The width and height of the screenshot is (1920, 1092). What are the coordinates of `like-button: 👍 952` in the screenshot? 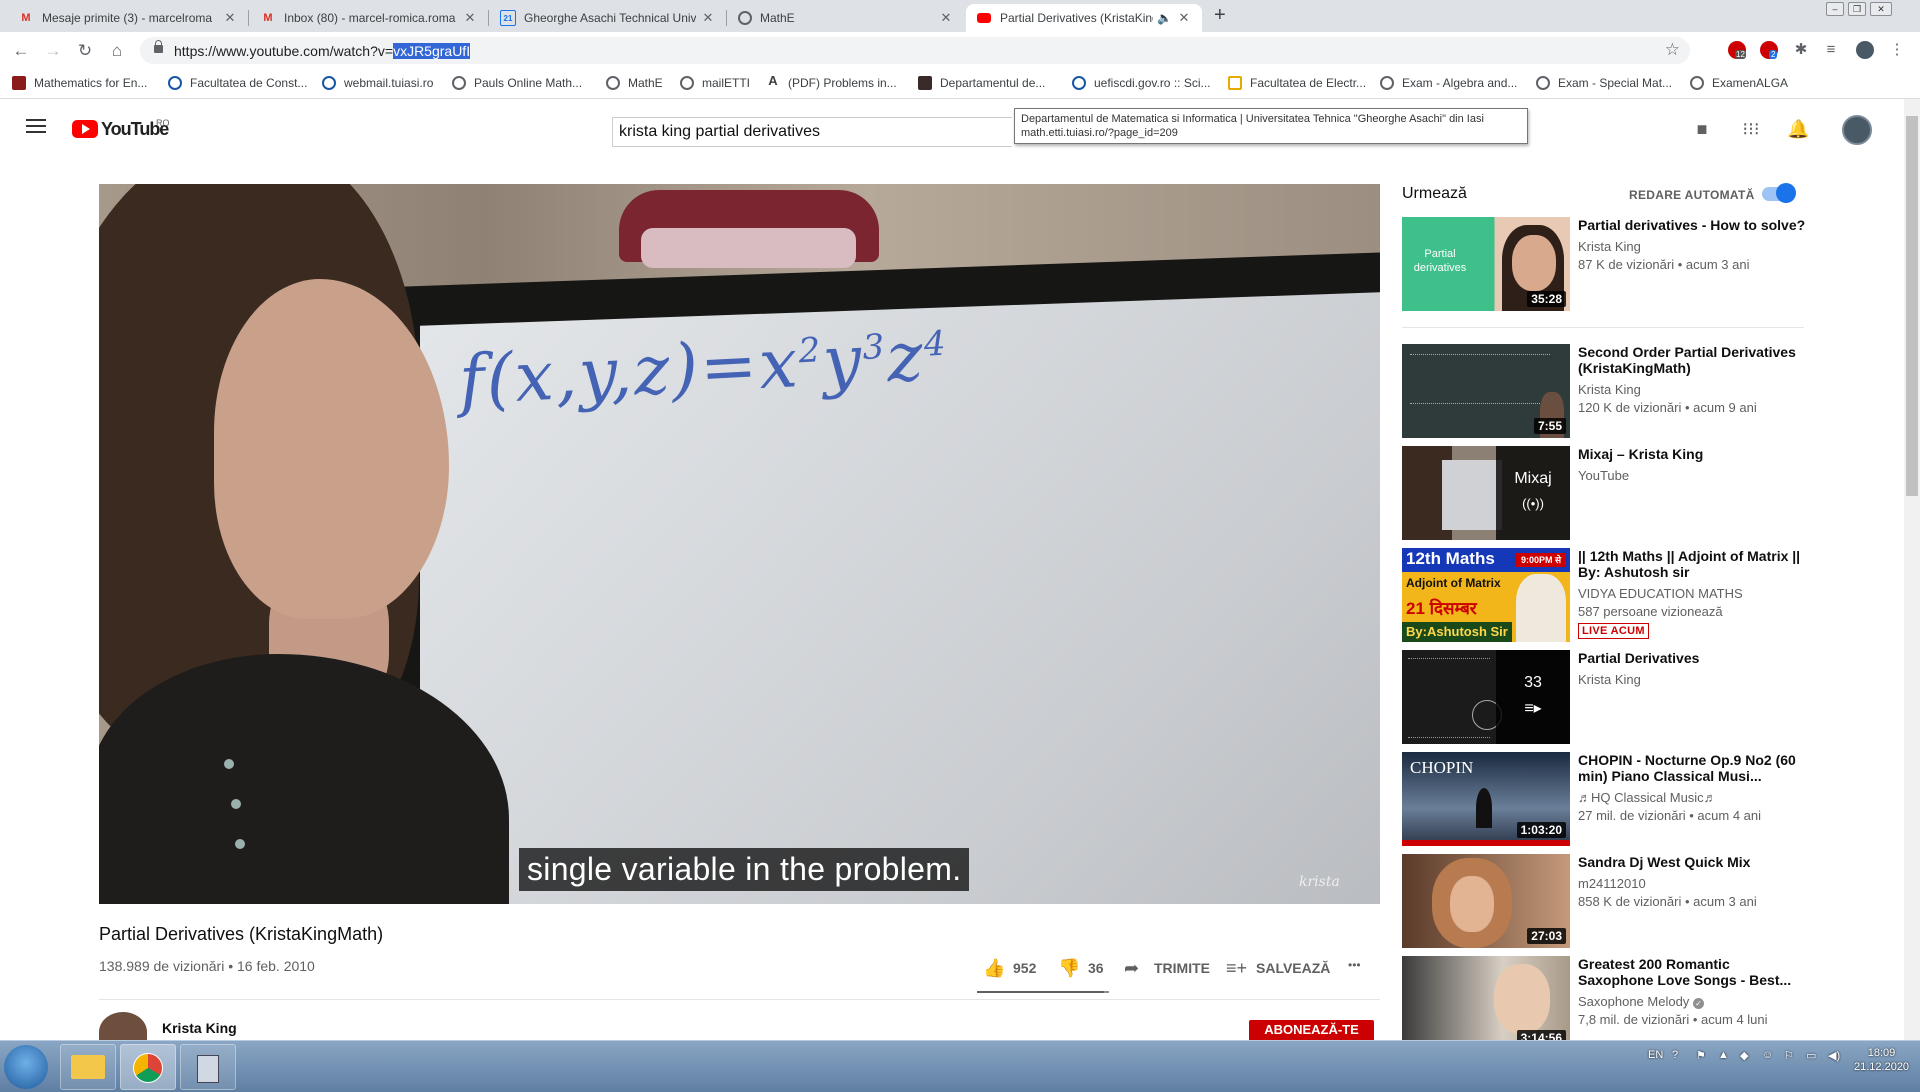 It's located at (1009, 968).